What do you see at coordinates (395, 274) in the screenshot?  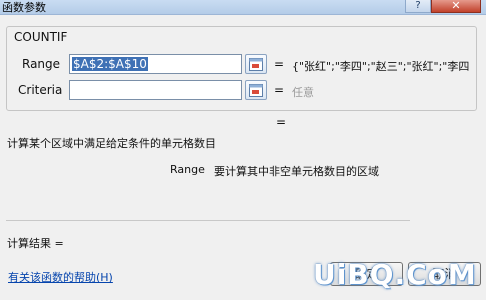 I see `site-watermark: UiBQ.CoM` at bounding box center [395, 274].